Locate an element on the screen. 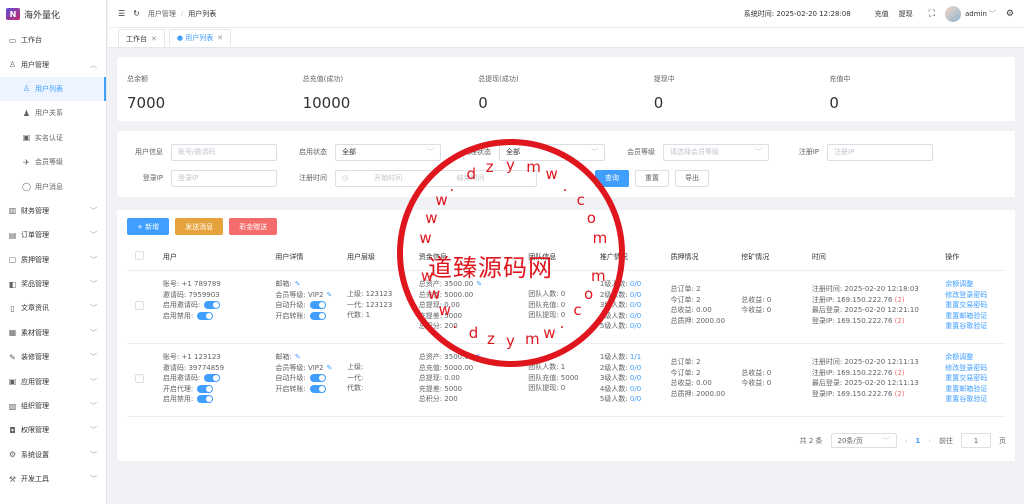 The width and height of the screenshot is (1024, 504). sidebar-item-org: ▧ 组织管理 ﹀ is located at coordinates (53, 406).